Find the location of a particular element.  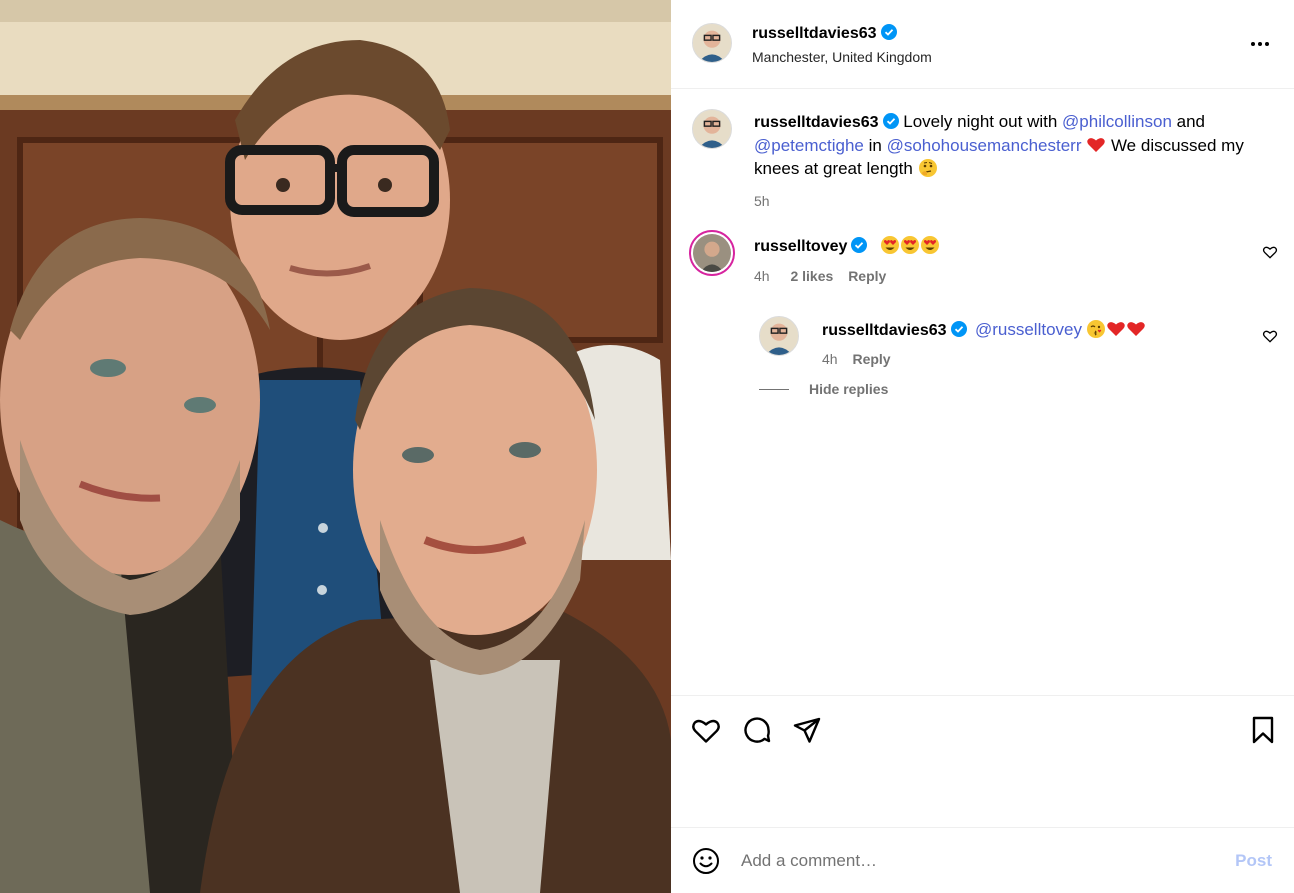

emoji-picker-icon is located at coordinates (706, 861).